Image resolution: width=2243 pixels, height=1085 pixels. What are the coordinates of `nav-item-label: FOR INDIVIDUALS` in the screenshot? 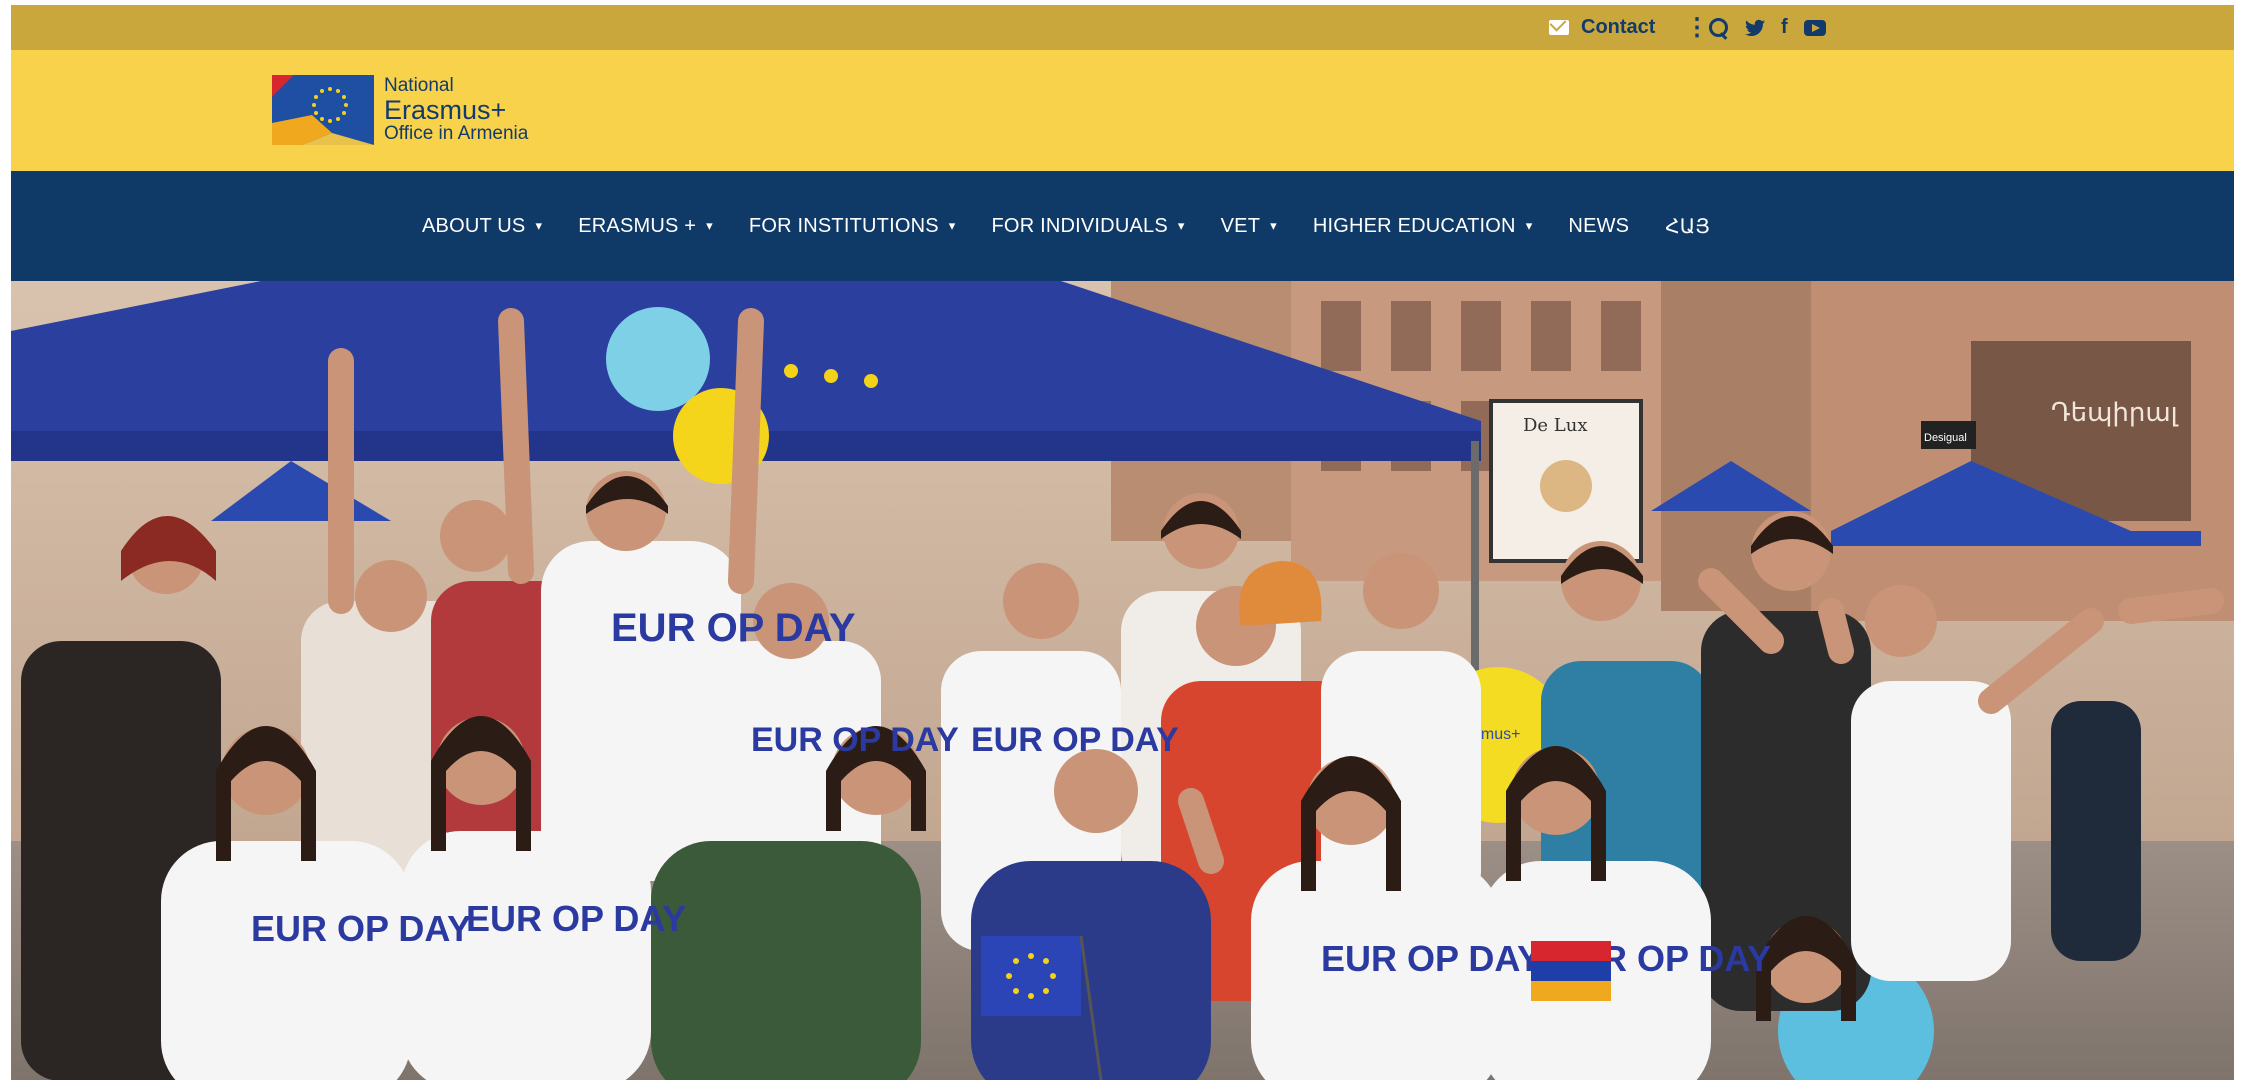 It's located at (1079, 225).